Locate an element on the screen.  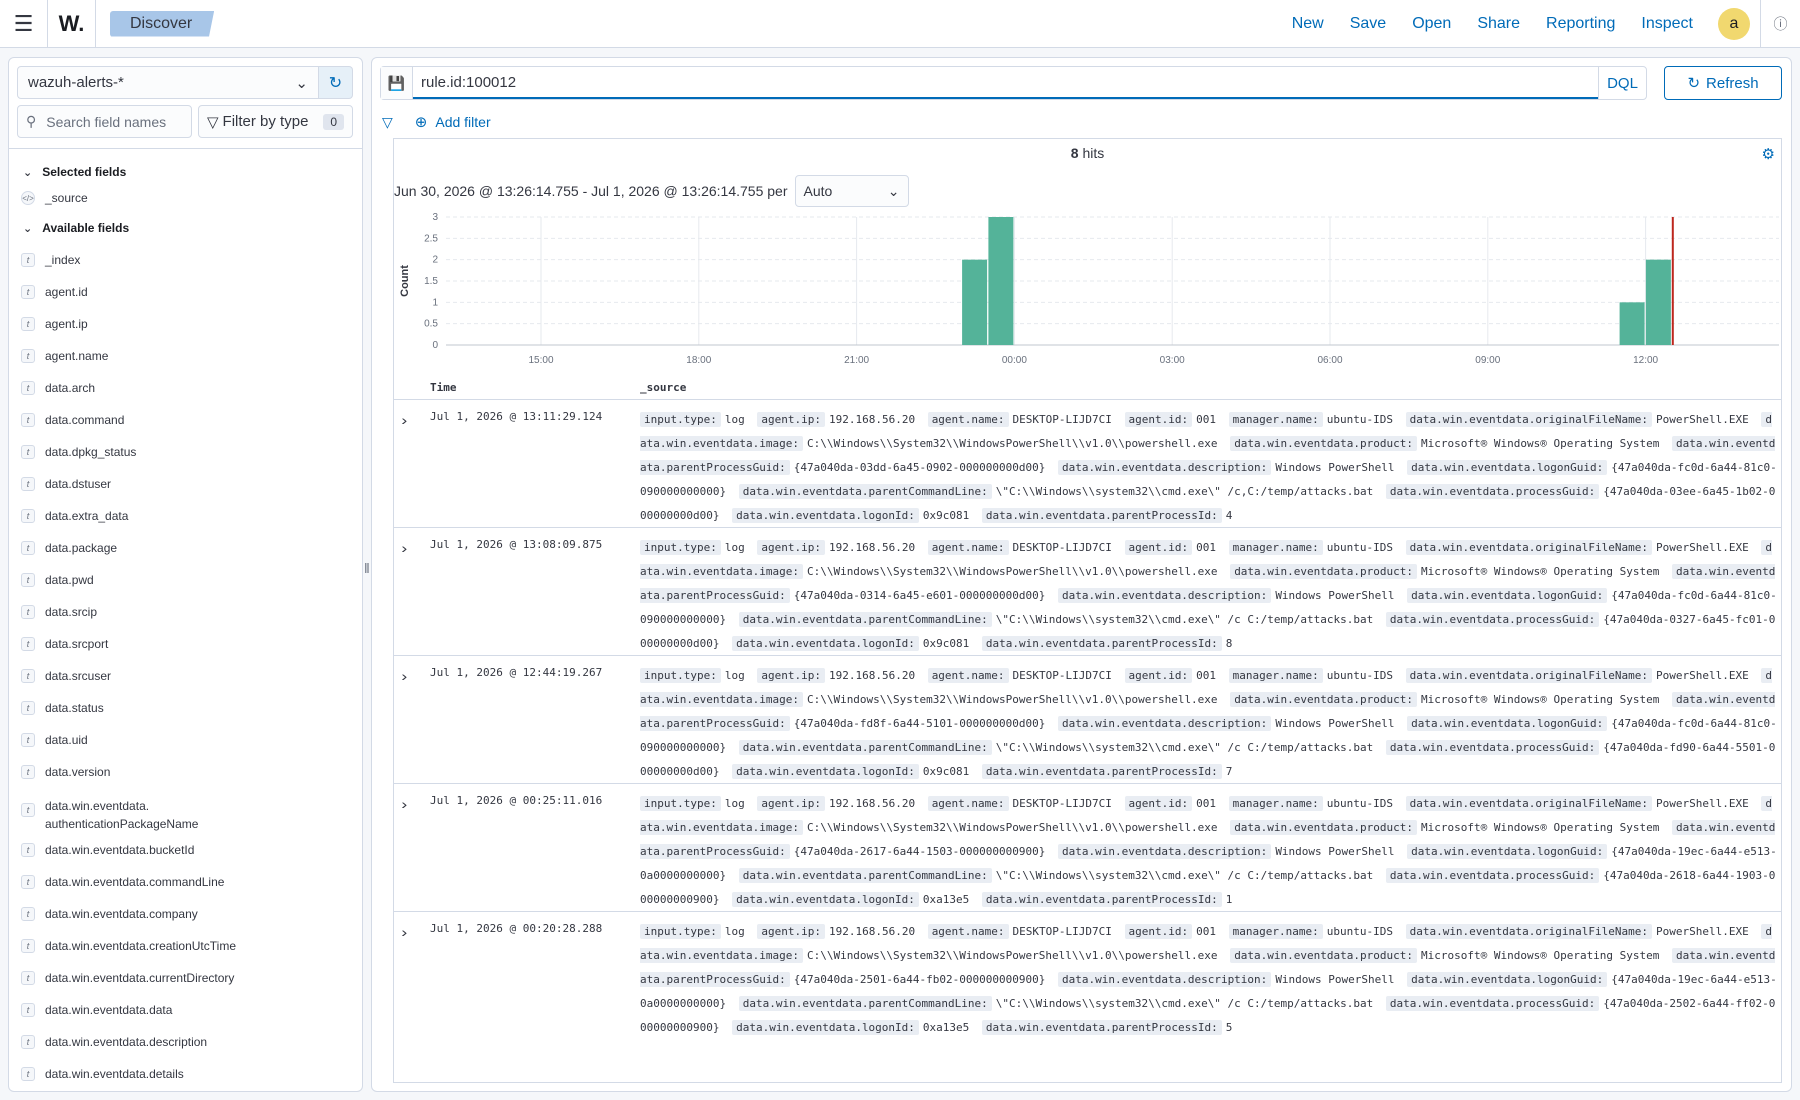
search-field-names-input: ⚲ Search field names is located at coordinates (104, 121).